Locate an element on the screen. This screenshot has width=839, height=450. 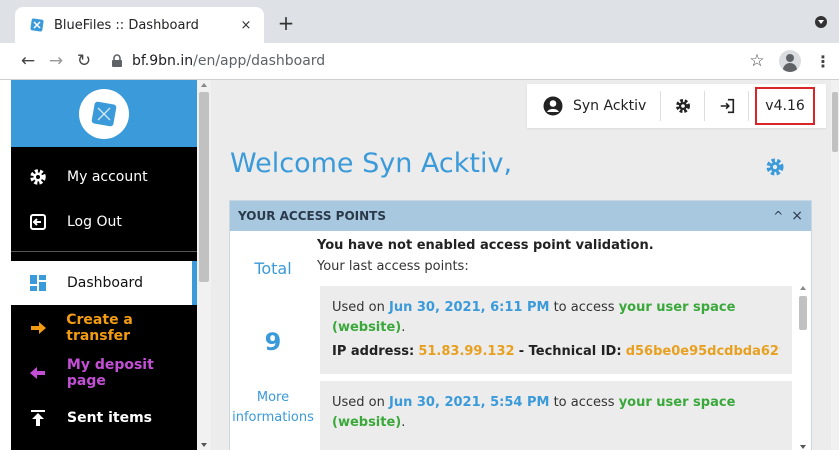
url-host: bf.9bn.in is located at coordinates (163, 61).